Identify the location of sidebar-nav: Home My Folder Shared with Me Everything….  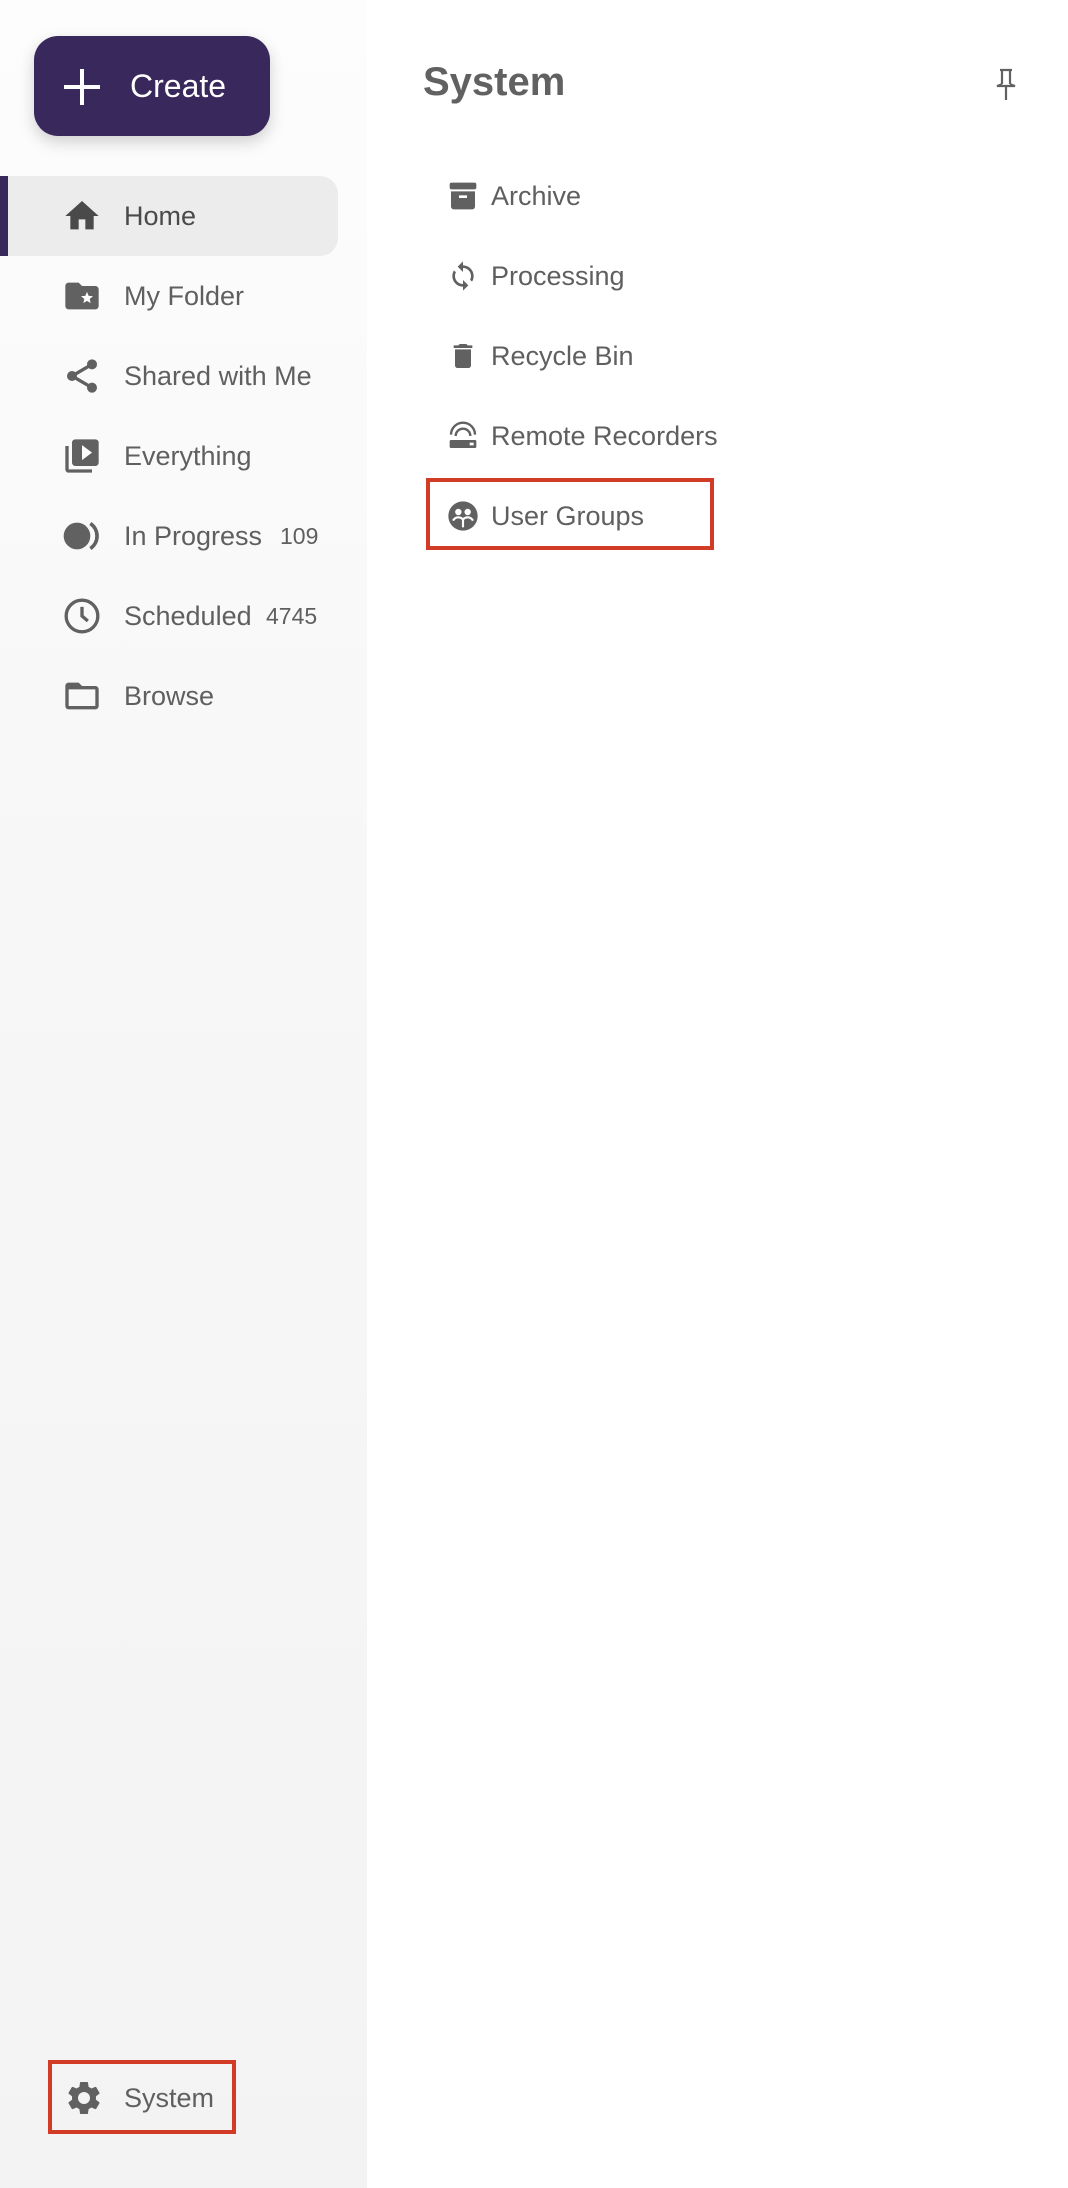
(183, 456).